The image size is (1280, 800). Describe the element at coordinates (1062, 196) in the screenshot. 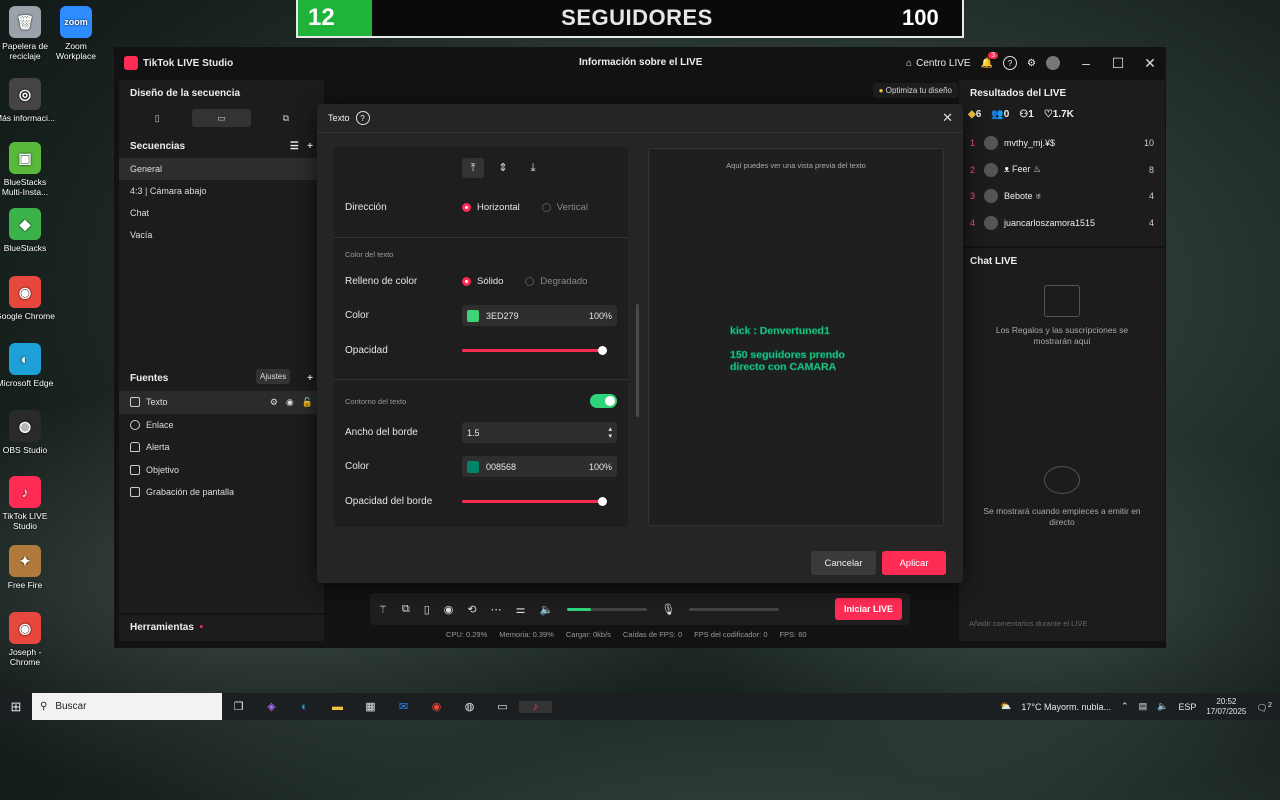

I see `ranking-row: 3 Bebote ♅ 4` at that location.